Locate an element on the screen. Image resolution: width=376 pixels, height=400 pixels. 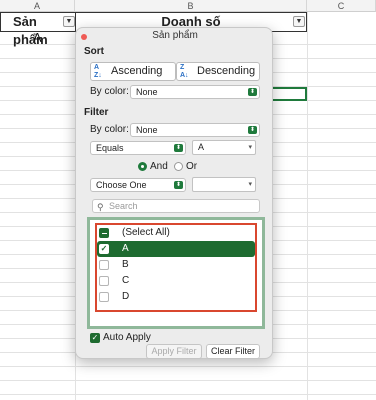
column-header-a: A is located at coordinates (37, 6).